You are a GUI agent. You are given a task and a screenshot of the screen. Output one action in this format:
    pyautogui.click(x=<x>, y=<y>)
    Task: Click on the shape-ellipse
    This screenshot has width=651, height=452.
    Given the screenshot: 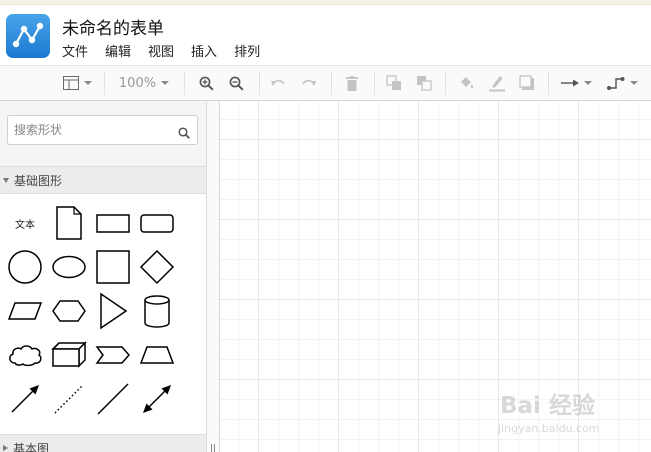 What is the action you would take?
    pyautogui.click(x=69, y=267)
    